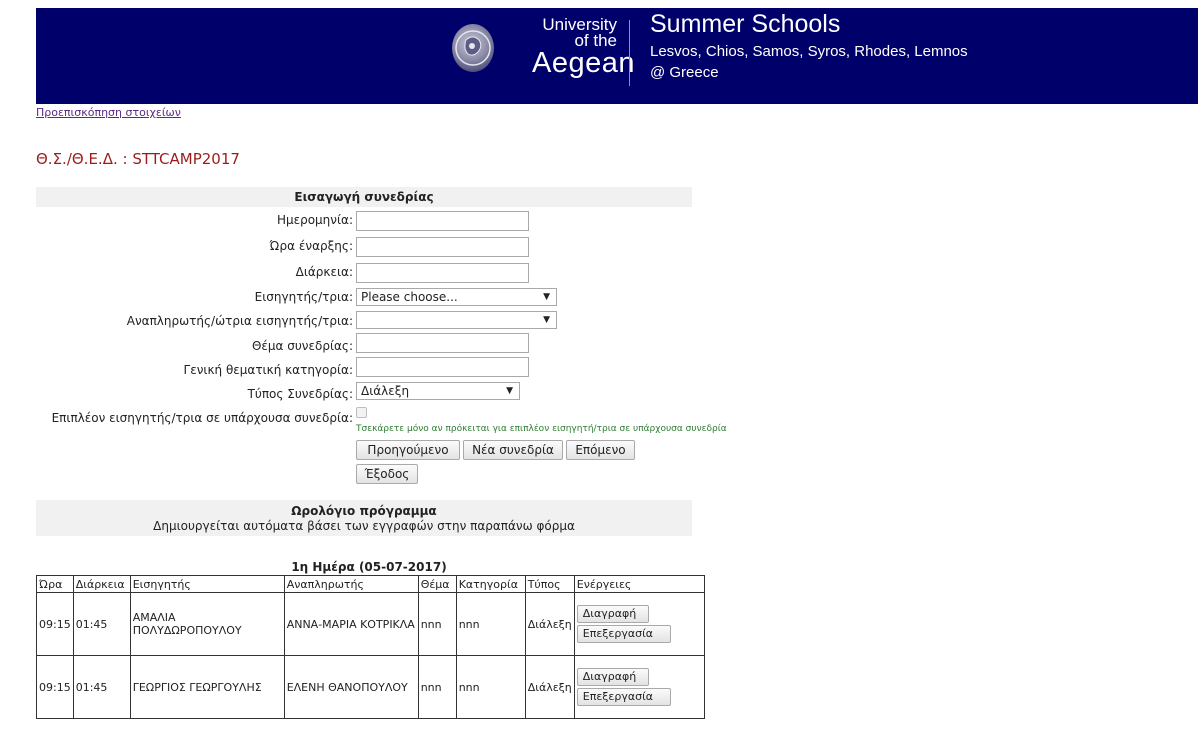 This screenshot has height=749, width=1201. Describe the element at coordinates (207, 687) in the screenshot. I see `cell-speaker: ΓΕΩΡΓΙΟΣ ΓΕΩΡΓΟΥΛΗΣ` at that location.